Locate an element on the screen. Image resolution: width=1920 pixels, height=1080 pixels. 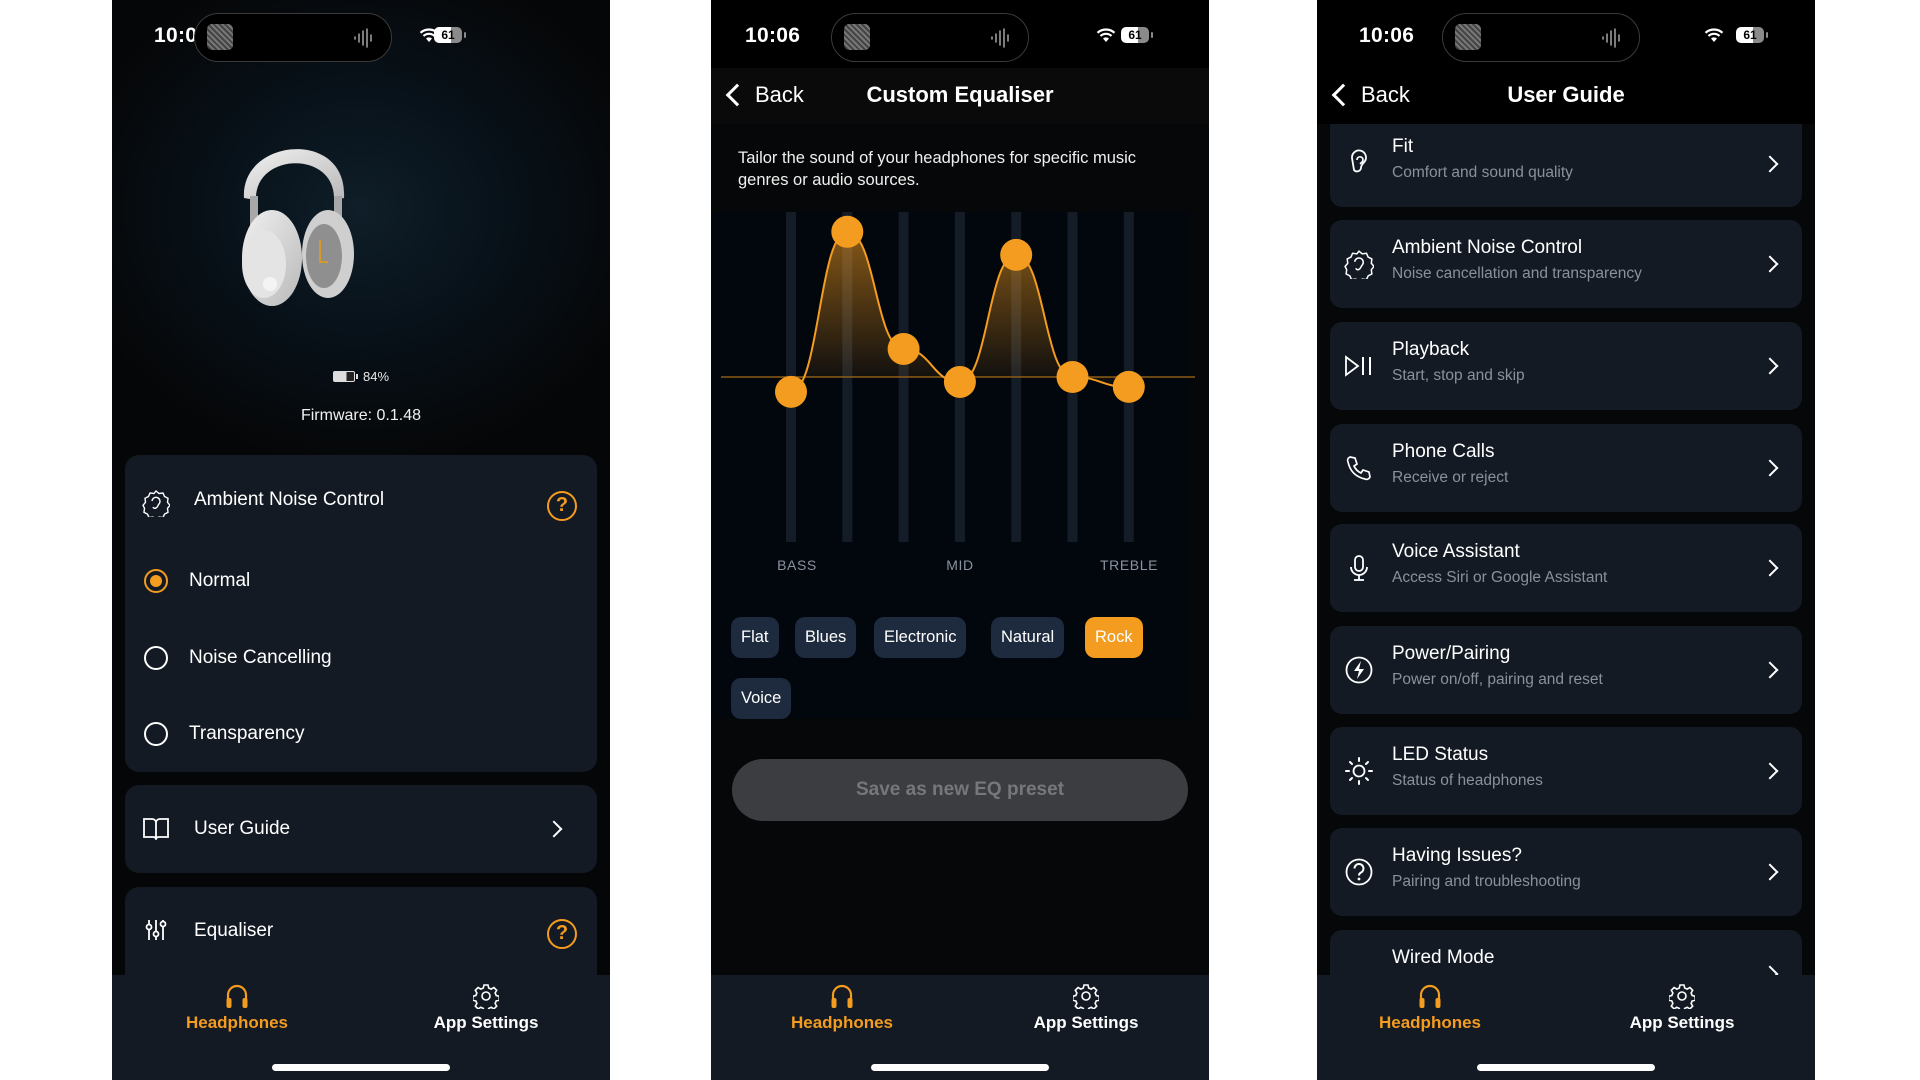
nav-bar: Back Custom Equaliser is located at coordinates (960, 96).